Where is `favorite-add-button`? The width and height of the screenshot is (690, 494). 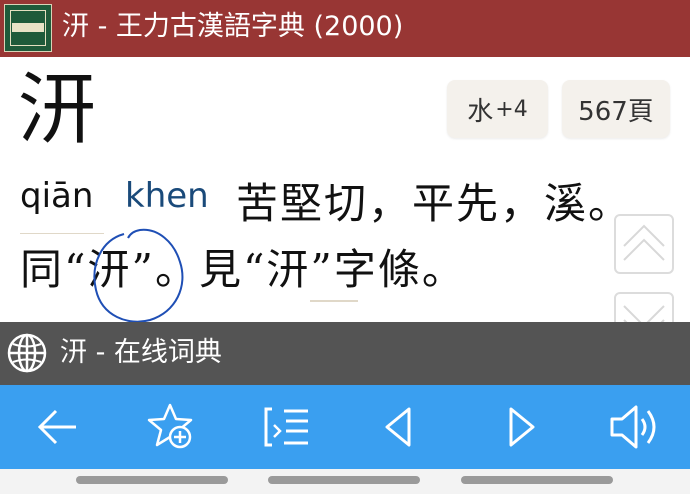
favorite-add-button is located at coordinates (172, 427).